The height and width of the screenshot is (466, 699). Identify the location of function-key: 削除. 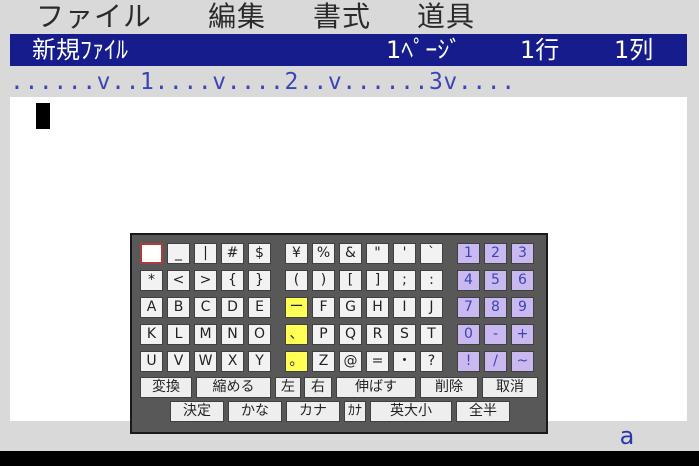
(449, 387).